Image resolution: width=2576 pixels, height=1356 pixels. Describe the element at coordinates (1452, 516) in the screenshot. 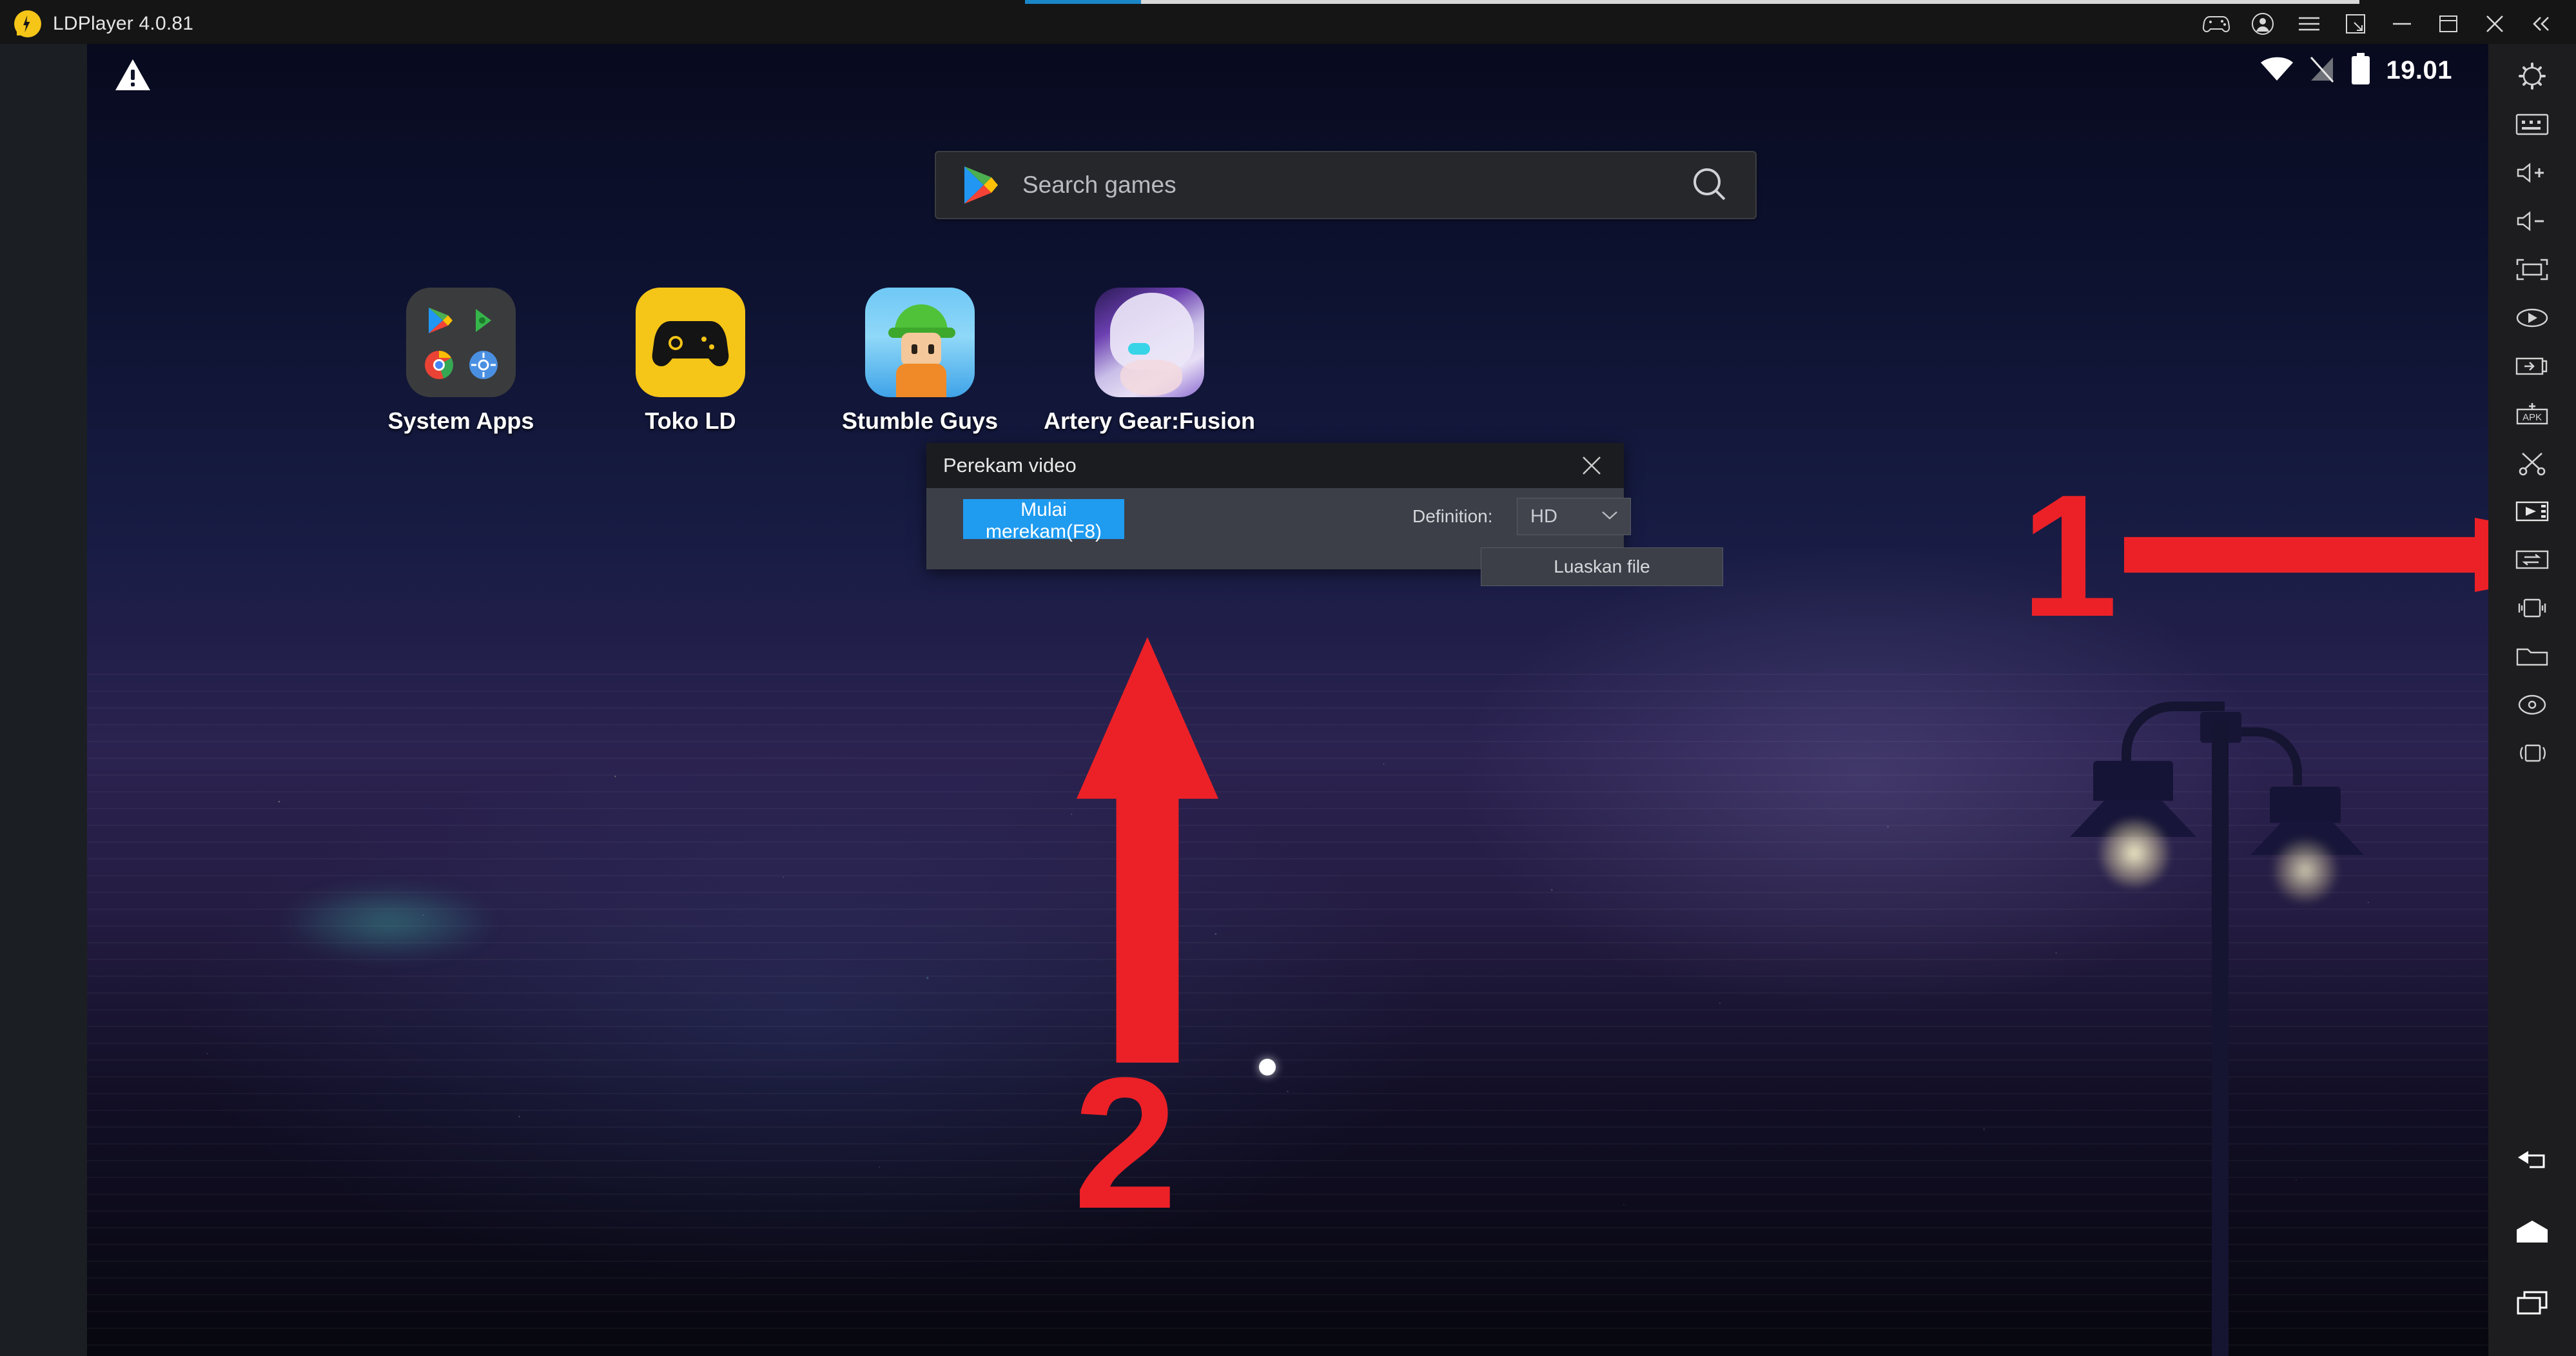

I see `definition-label: Definition:` at that location.